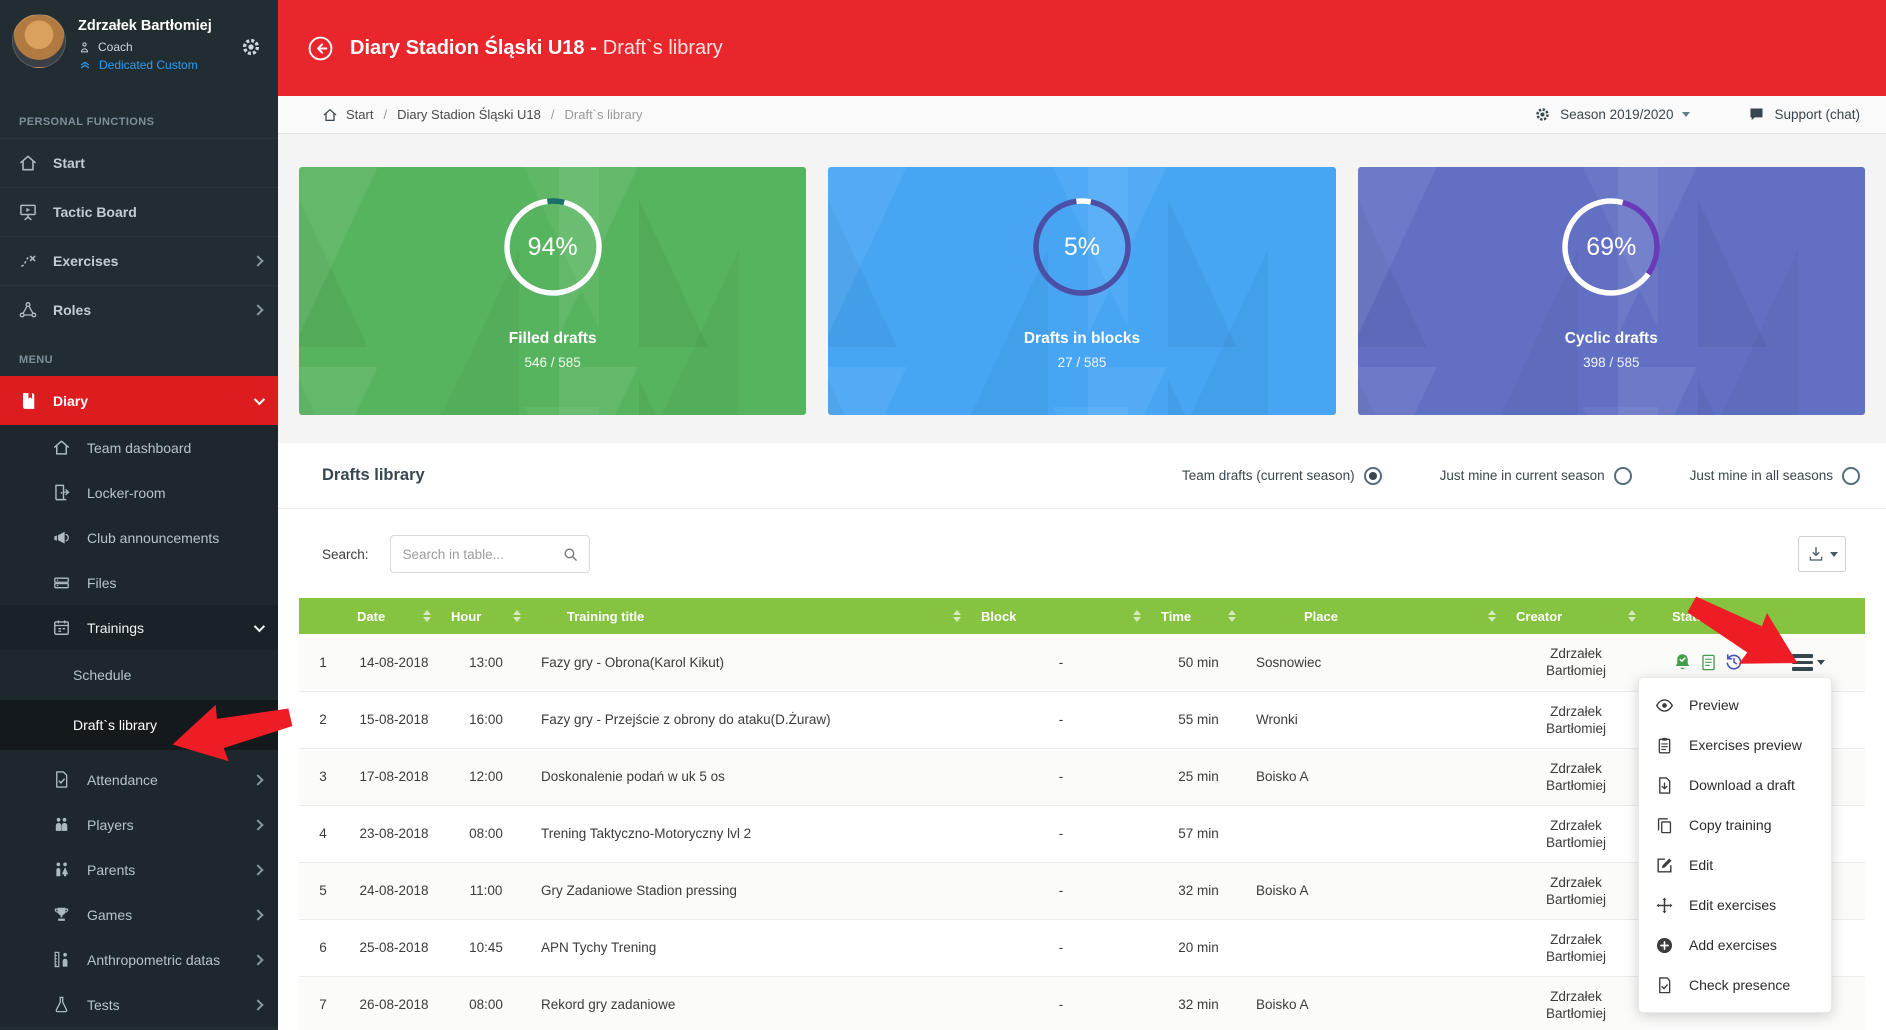 The width and height of the screenshot is (1886, 1030). I want to click on home-icon, so click(330, 115).